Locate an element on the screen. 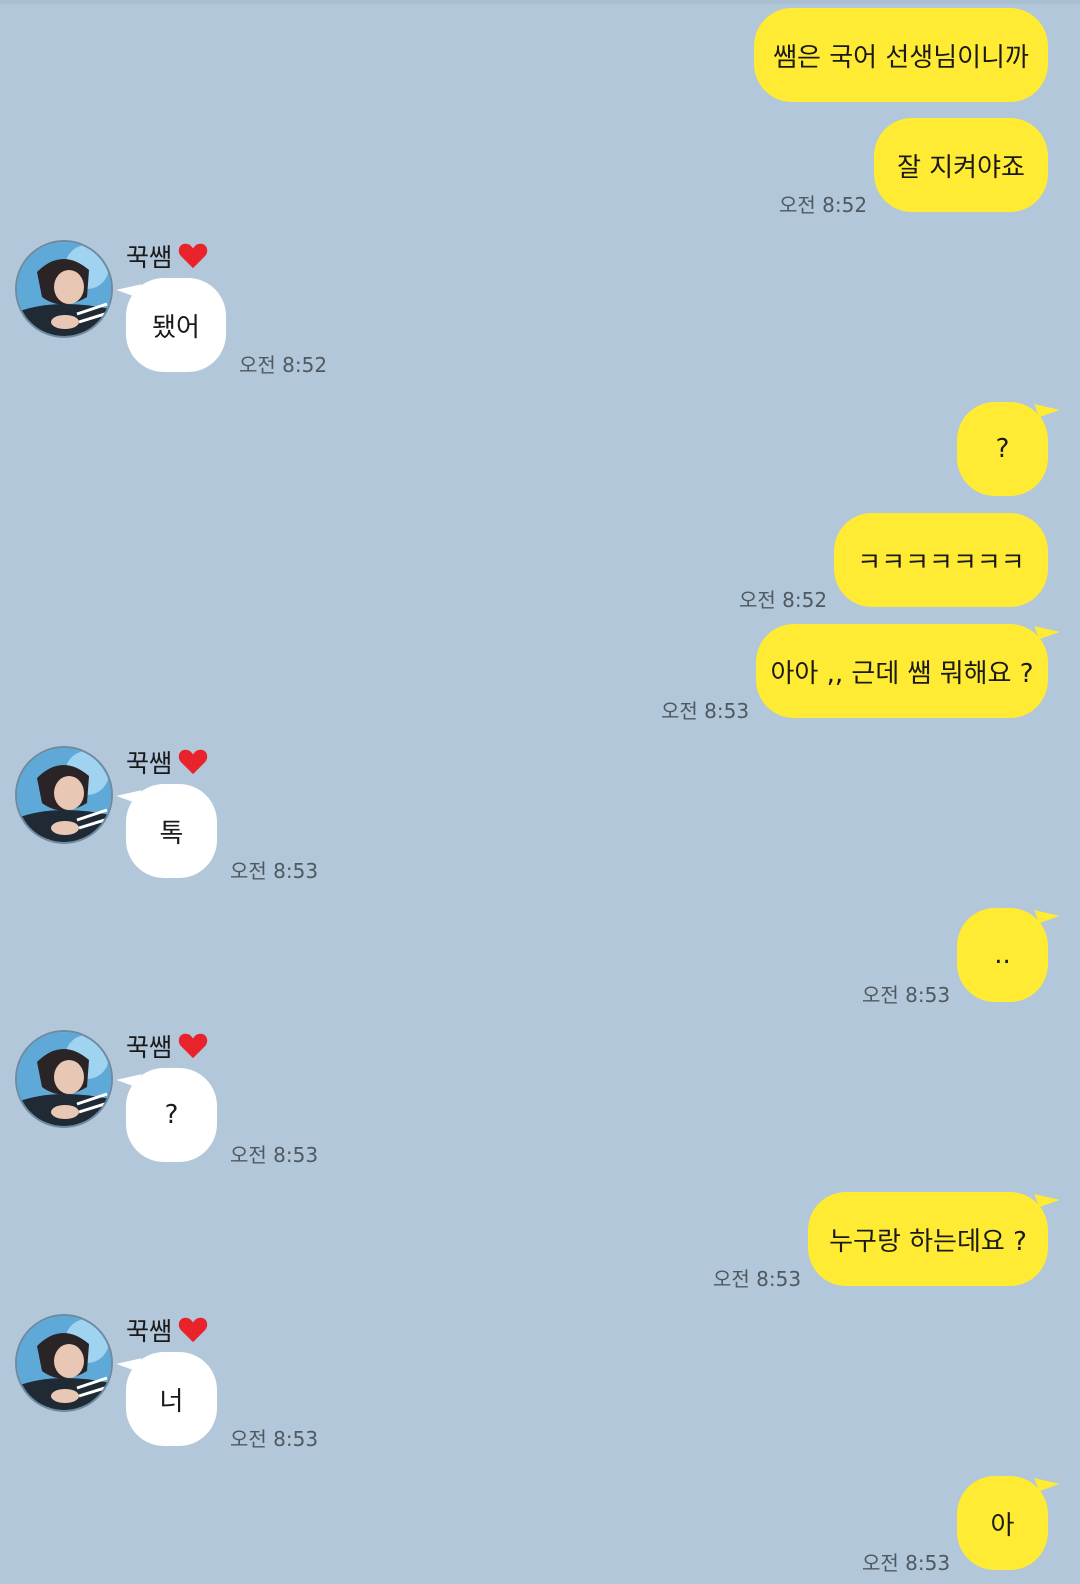 This screenshot has width=1080, height=1584. top-edge is located at coordinates (540, 2).